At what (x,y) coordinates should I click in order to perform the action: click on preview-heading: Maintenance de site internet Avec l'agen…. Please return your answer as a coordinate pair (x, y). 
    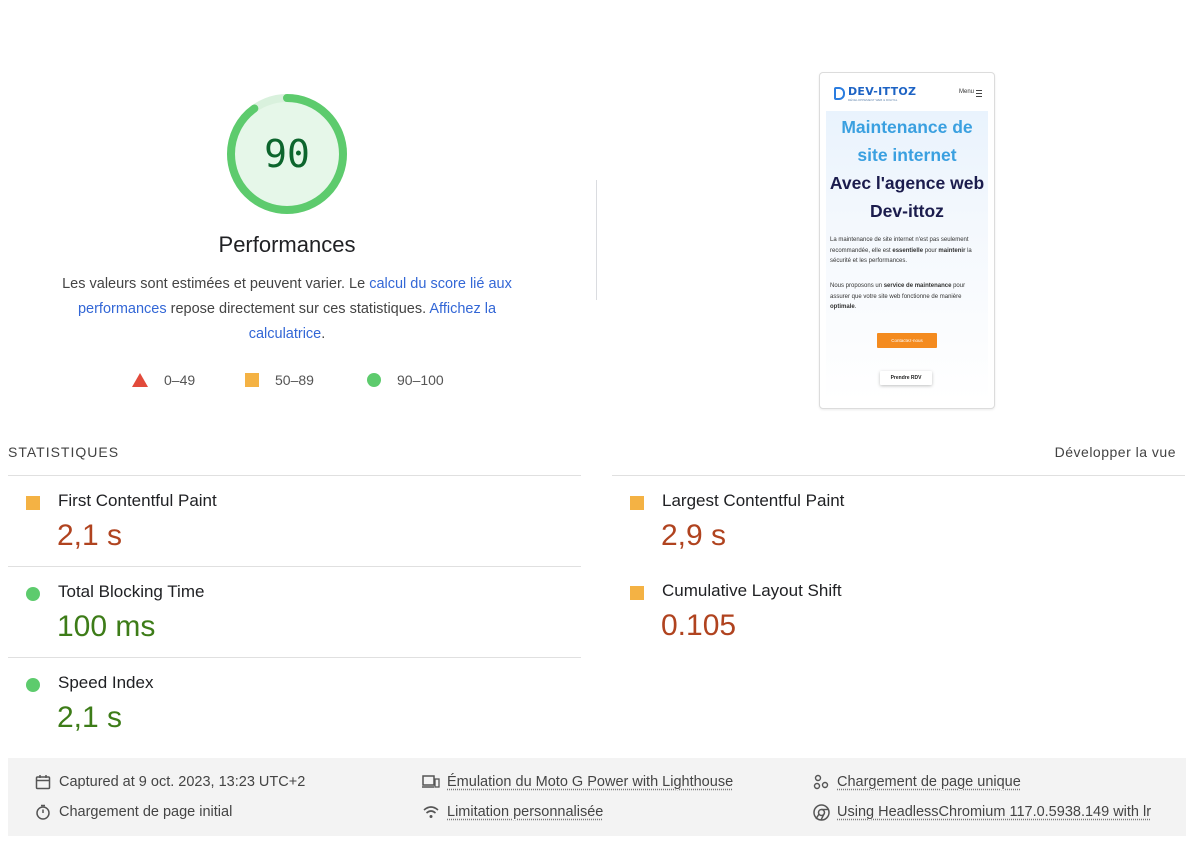
    Looking at the image, I should click on (907, 169).